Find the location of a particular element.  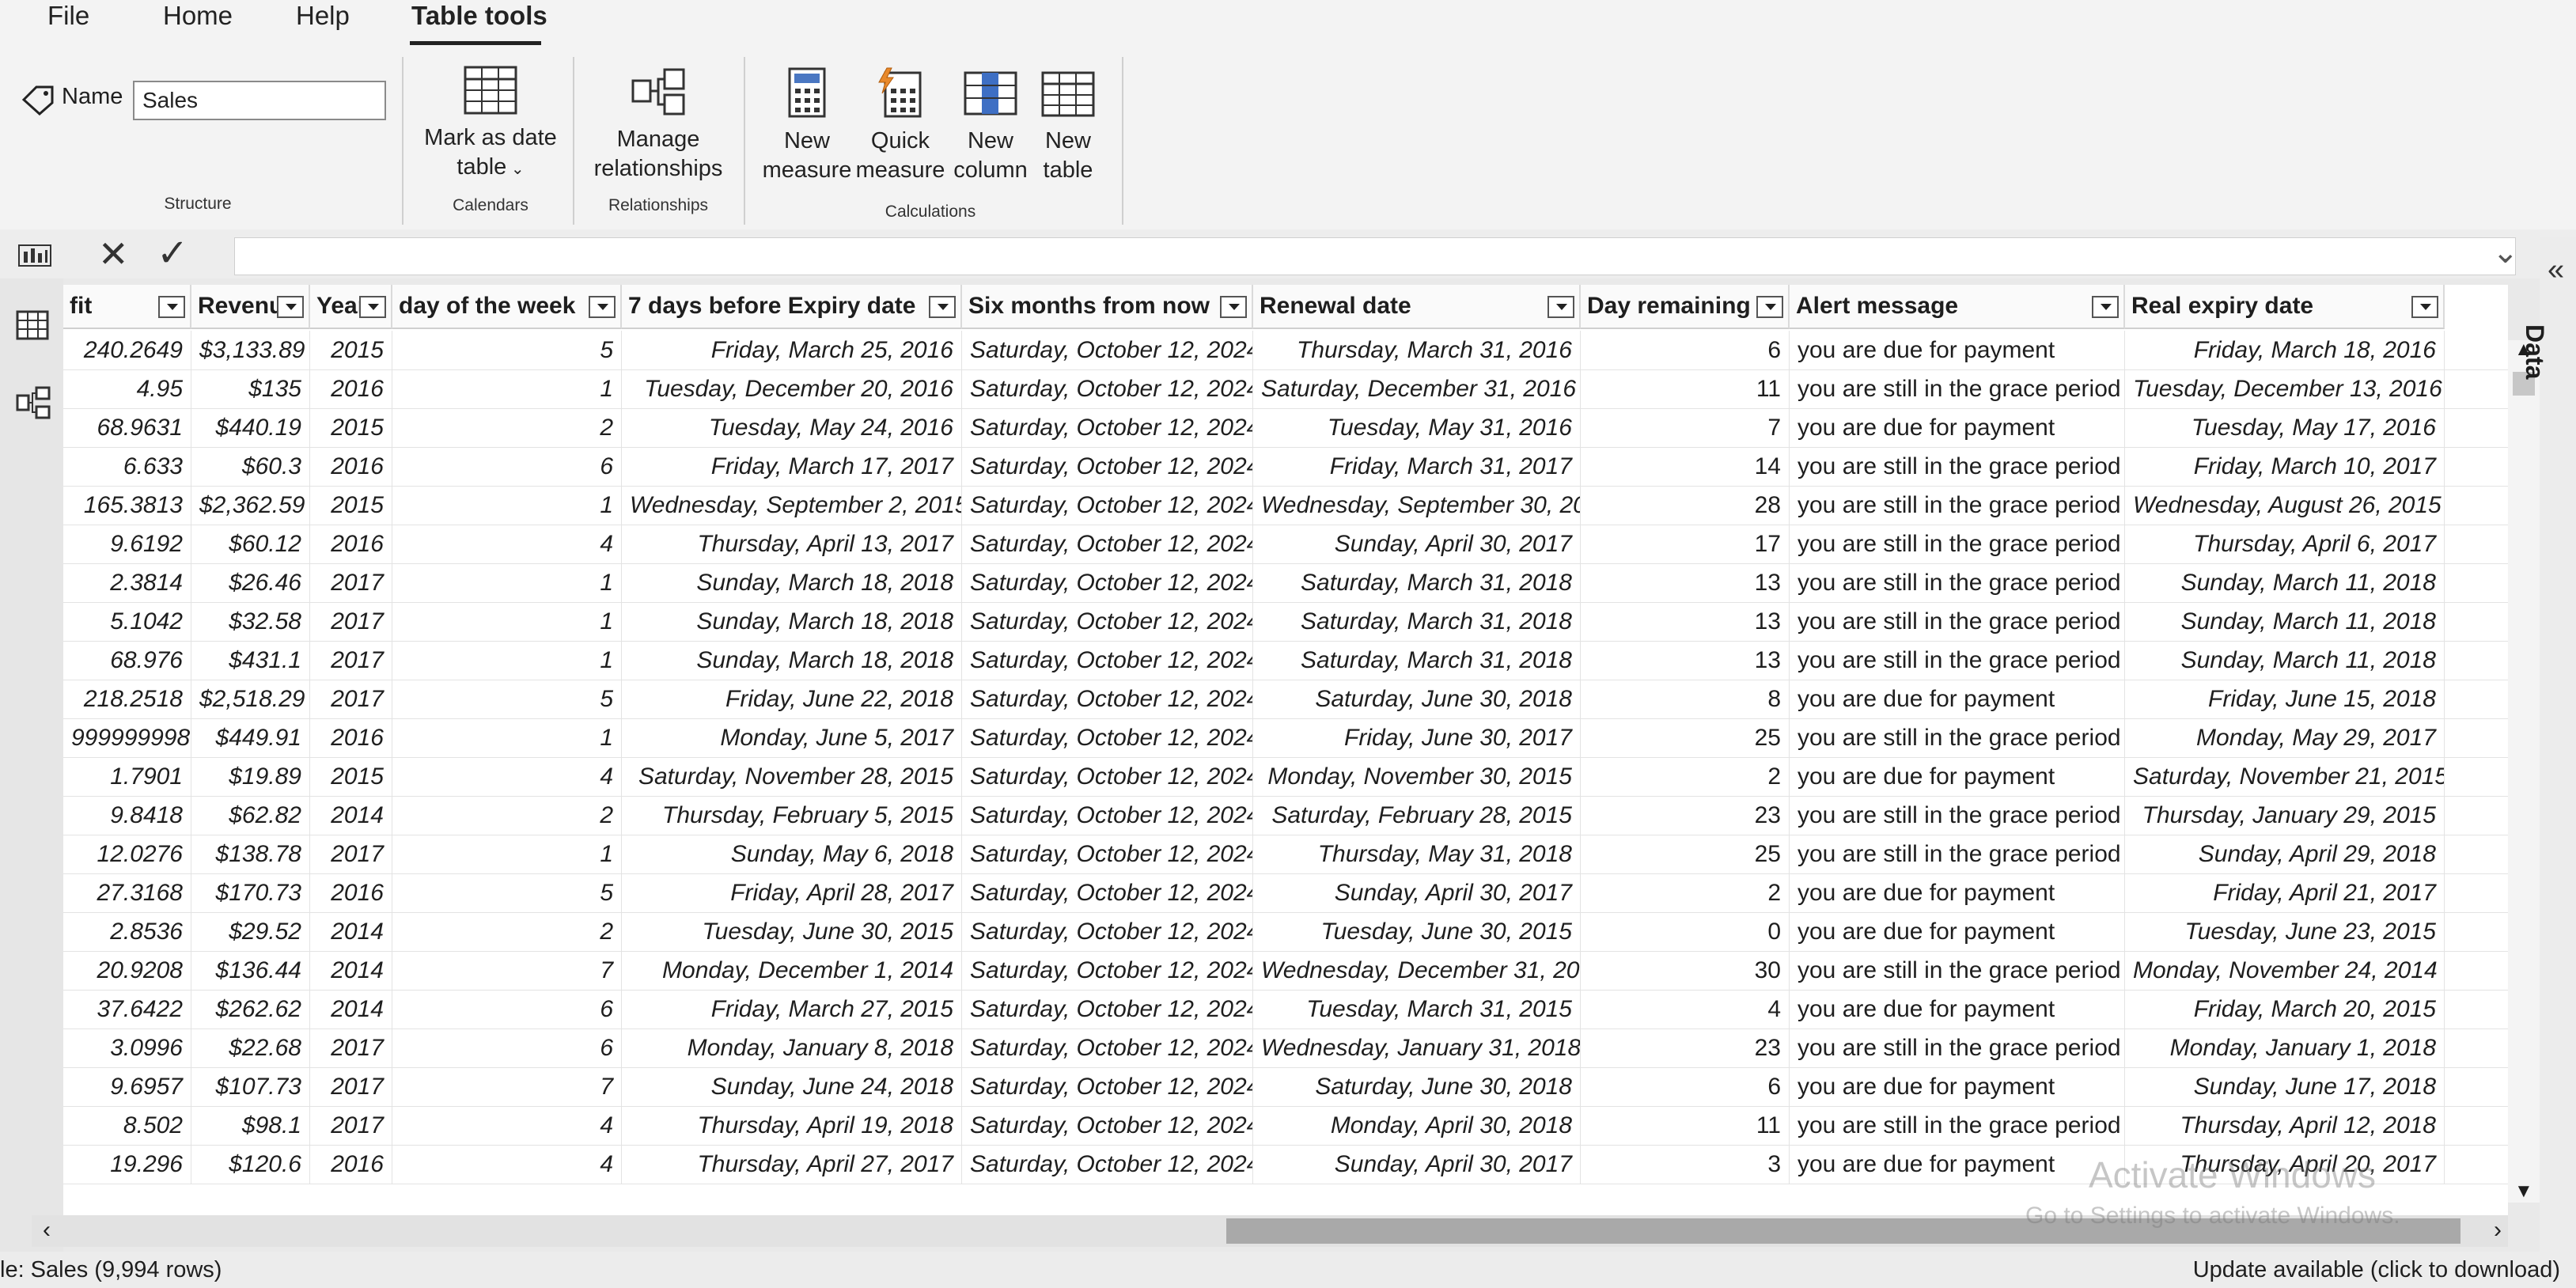

table-cell: Thursday, April 19, 2018 is located at coordinates (792, 1125).